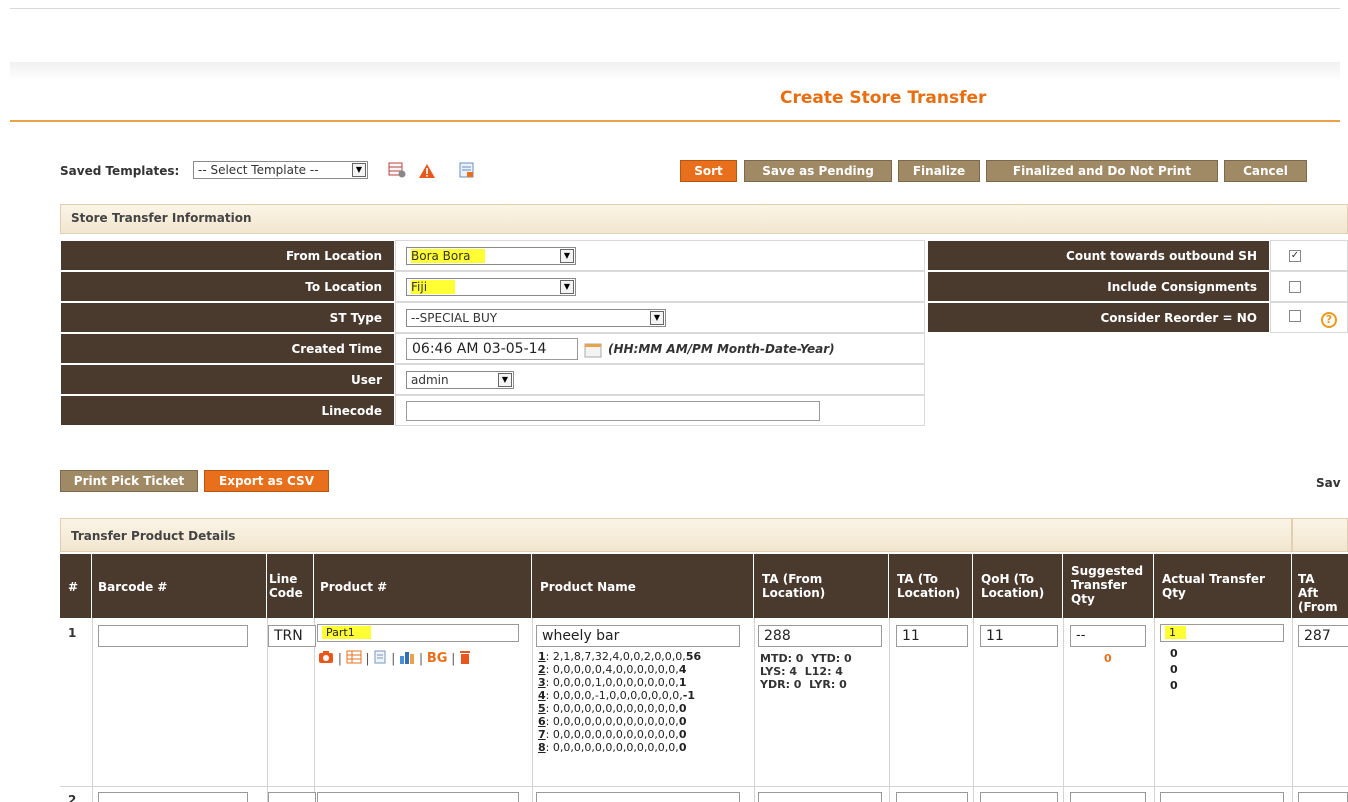 This screenshot has height=802, width=1348. Describe the element at coordinates (467, 170) in the screenshot. I see `save-template-icon` at that location.